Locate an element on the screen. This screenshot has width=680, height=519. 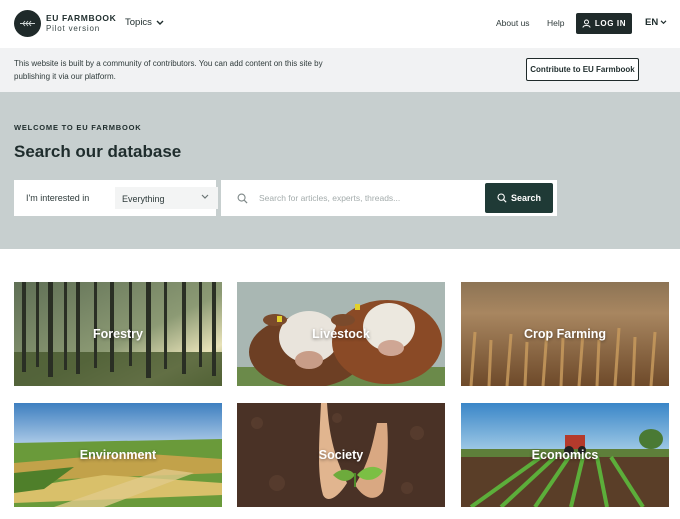
contribute-button: Contribute to EU Farmbook is located at coordinates (582, 69).